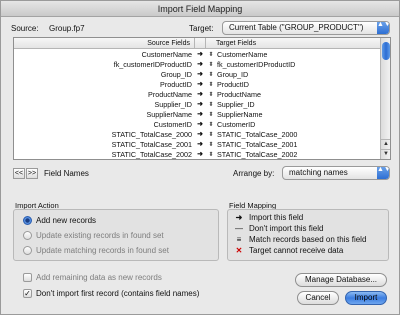  Describe the element at coordinates (385, 143) in the screenshot. I see `scroll-up-arrow-icon: ▲` at that location.